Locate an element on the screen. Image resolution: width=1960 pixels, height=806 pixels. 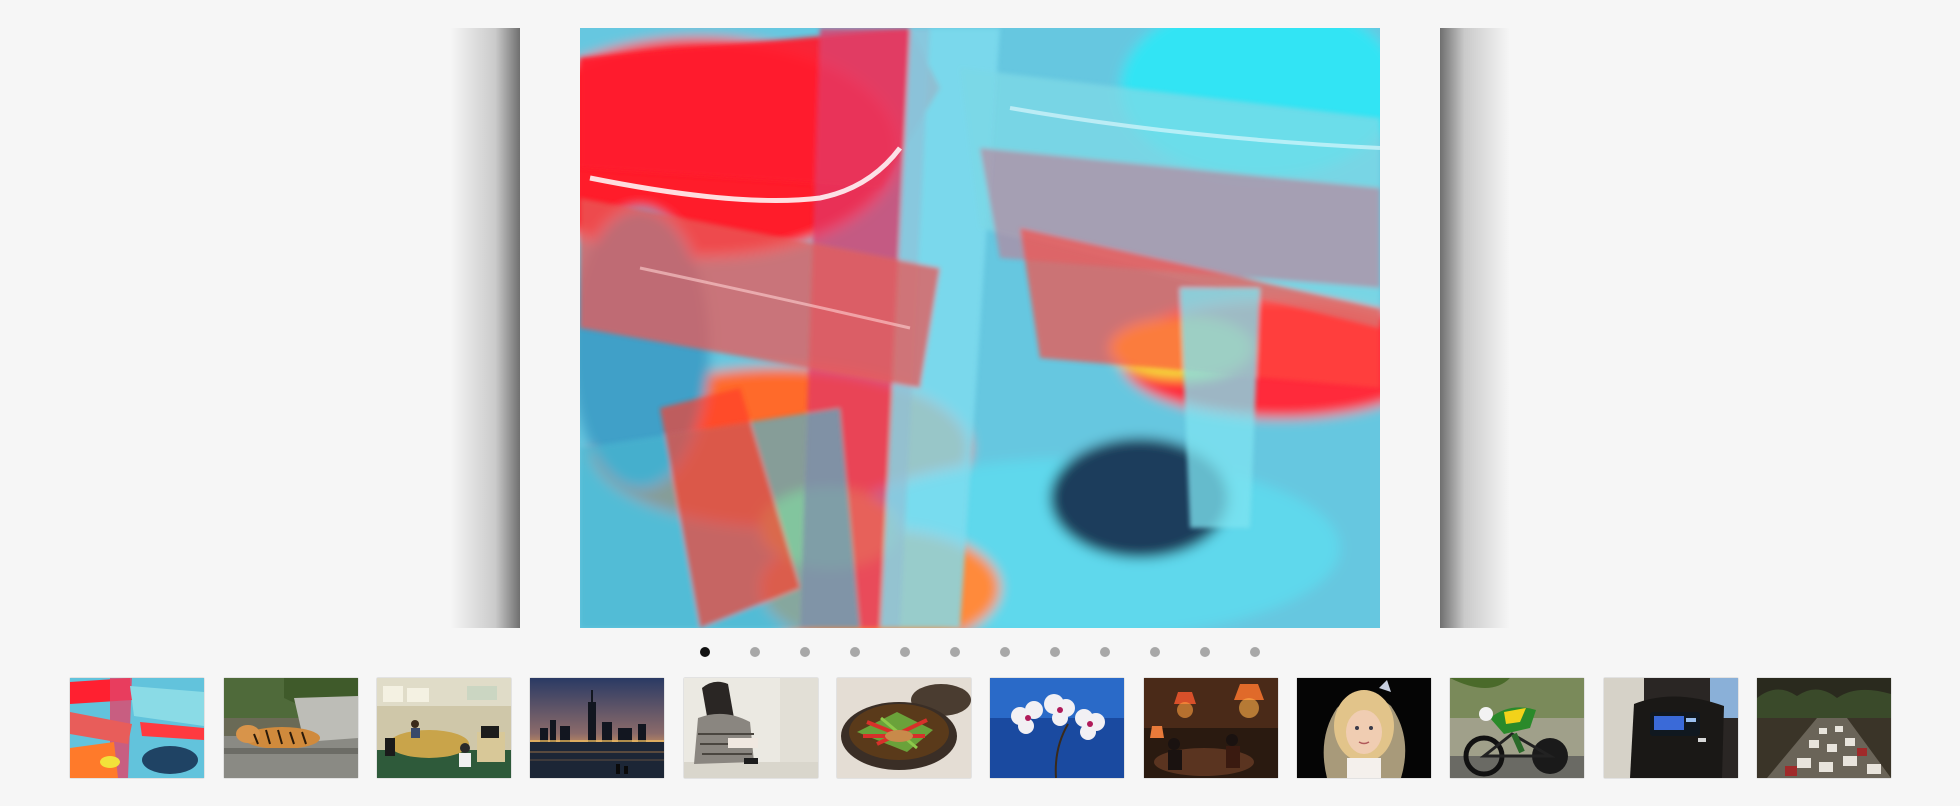
abstract-paint-thumbnail is located at coordinates (137, 728).